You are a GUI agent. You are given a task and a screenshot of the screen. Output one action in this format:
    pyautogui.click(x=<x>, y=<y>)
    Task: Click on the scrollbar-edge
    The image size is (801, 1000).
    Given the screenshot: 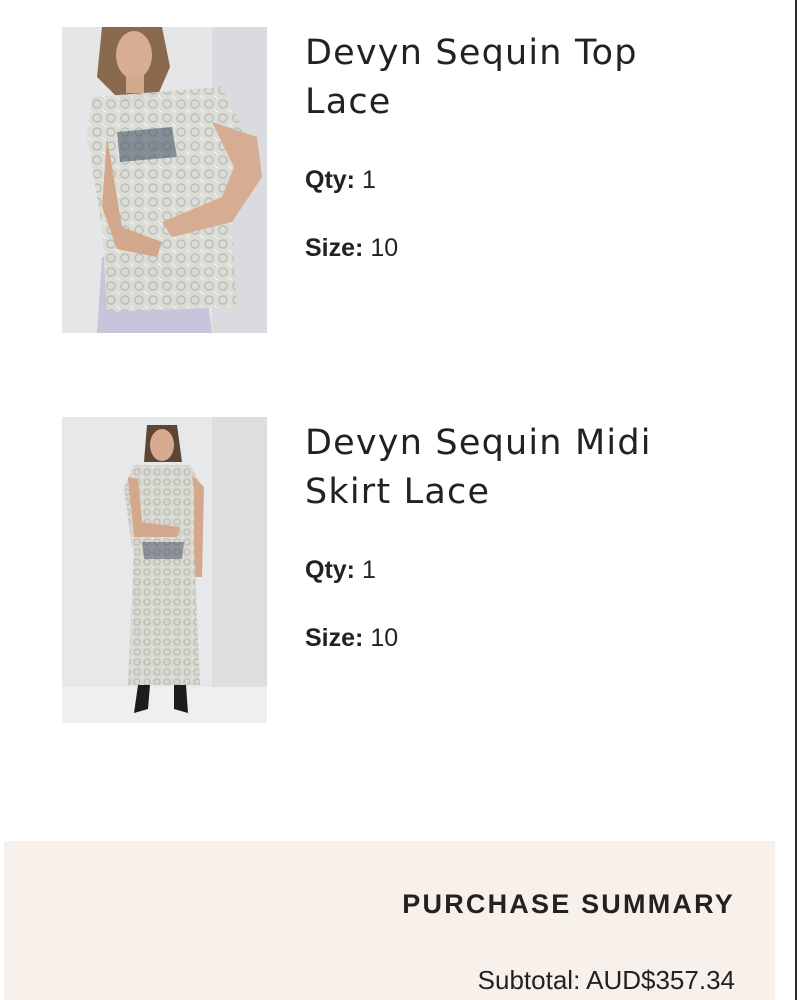 What is the action you would take?
    pyautogui.click(x=796, y=500)
    